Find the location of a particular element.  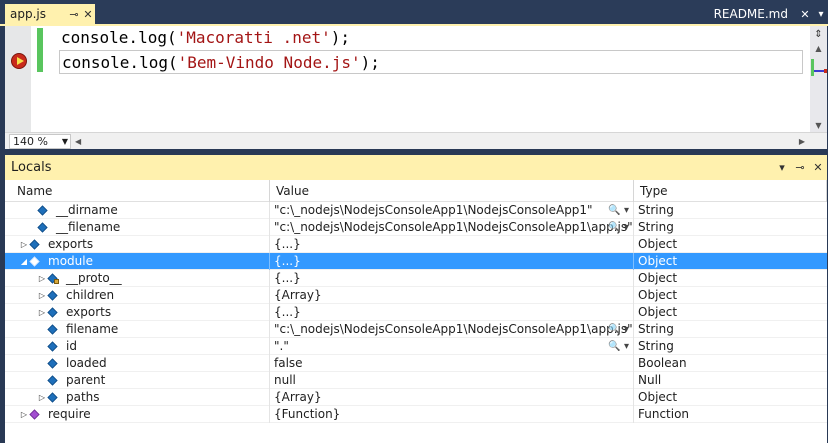

table-row: ▷ children {Array} Object is located at coordinates (416, 295).